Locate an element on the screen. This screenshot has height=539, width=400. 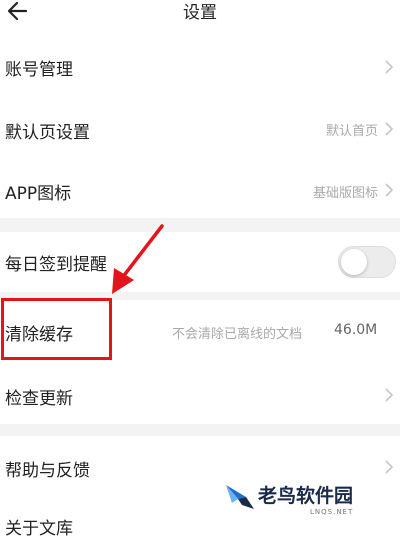
settings-item-label: 账号管理 is located at coordinates (39, 70).